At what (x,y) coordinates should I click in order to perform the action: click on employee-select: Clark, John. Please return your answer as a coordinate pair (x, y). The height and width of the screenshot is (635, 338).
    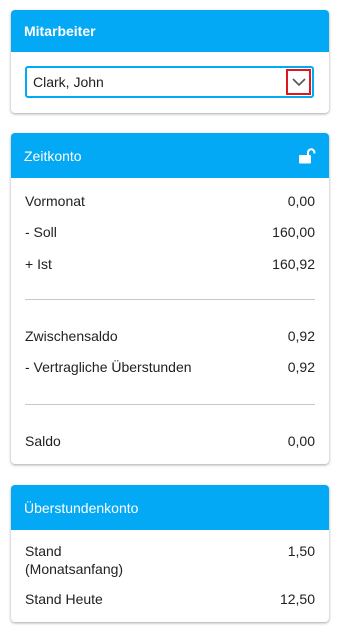
    Looking at the image, I should click on (169, 82).